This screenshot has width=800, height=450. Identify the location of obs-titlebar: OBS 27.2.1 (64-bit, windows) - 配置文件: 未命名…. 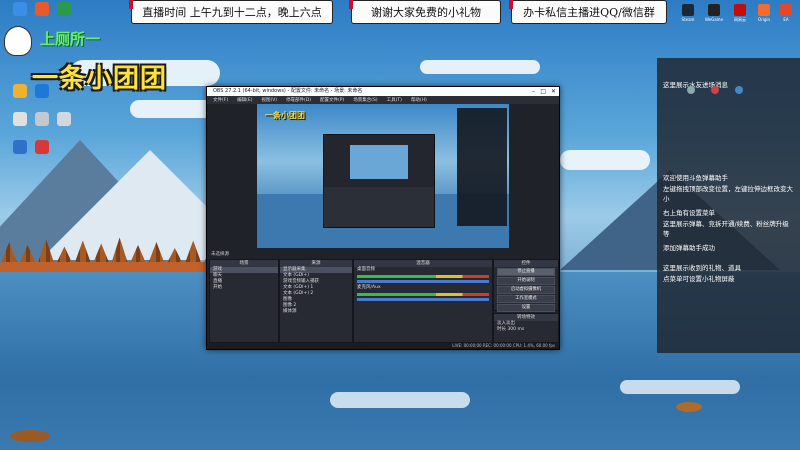
(383, 91).